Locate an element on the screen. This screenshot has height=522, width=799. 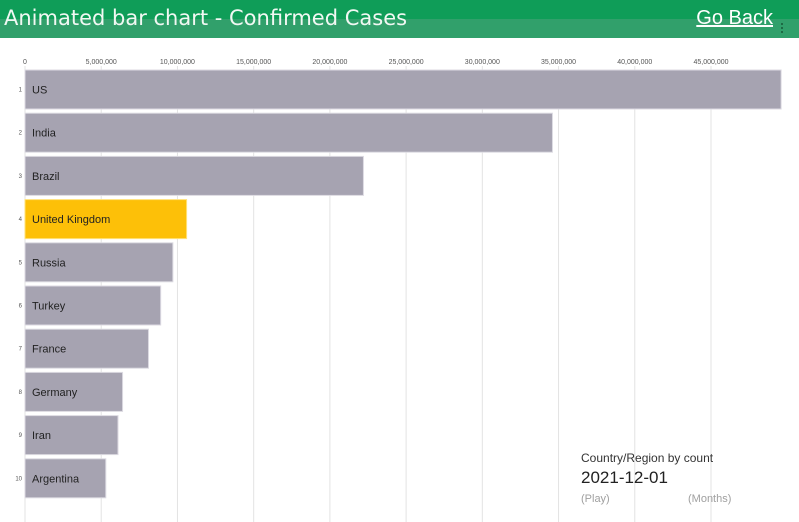
x-tick-label: 5,000,000 is located at coordinates (101, 62).